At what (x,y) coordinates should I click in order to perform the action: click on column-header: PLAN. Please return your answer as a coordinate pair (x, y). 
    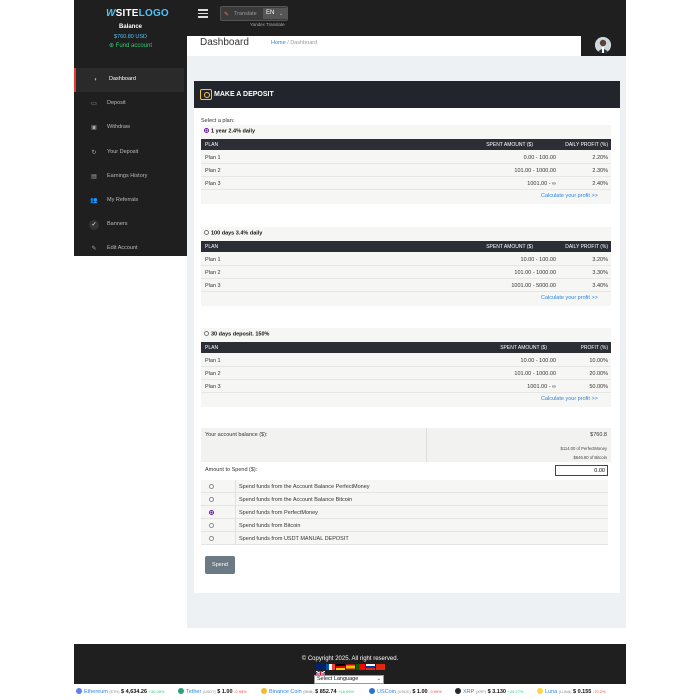
    Looking at the image, I should click on (212, 145).